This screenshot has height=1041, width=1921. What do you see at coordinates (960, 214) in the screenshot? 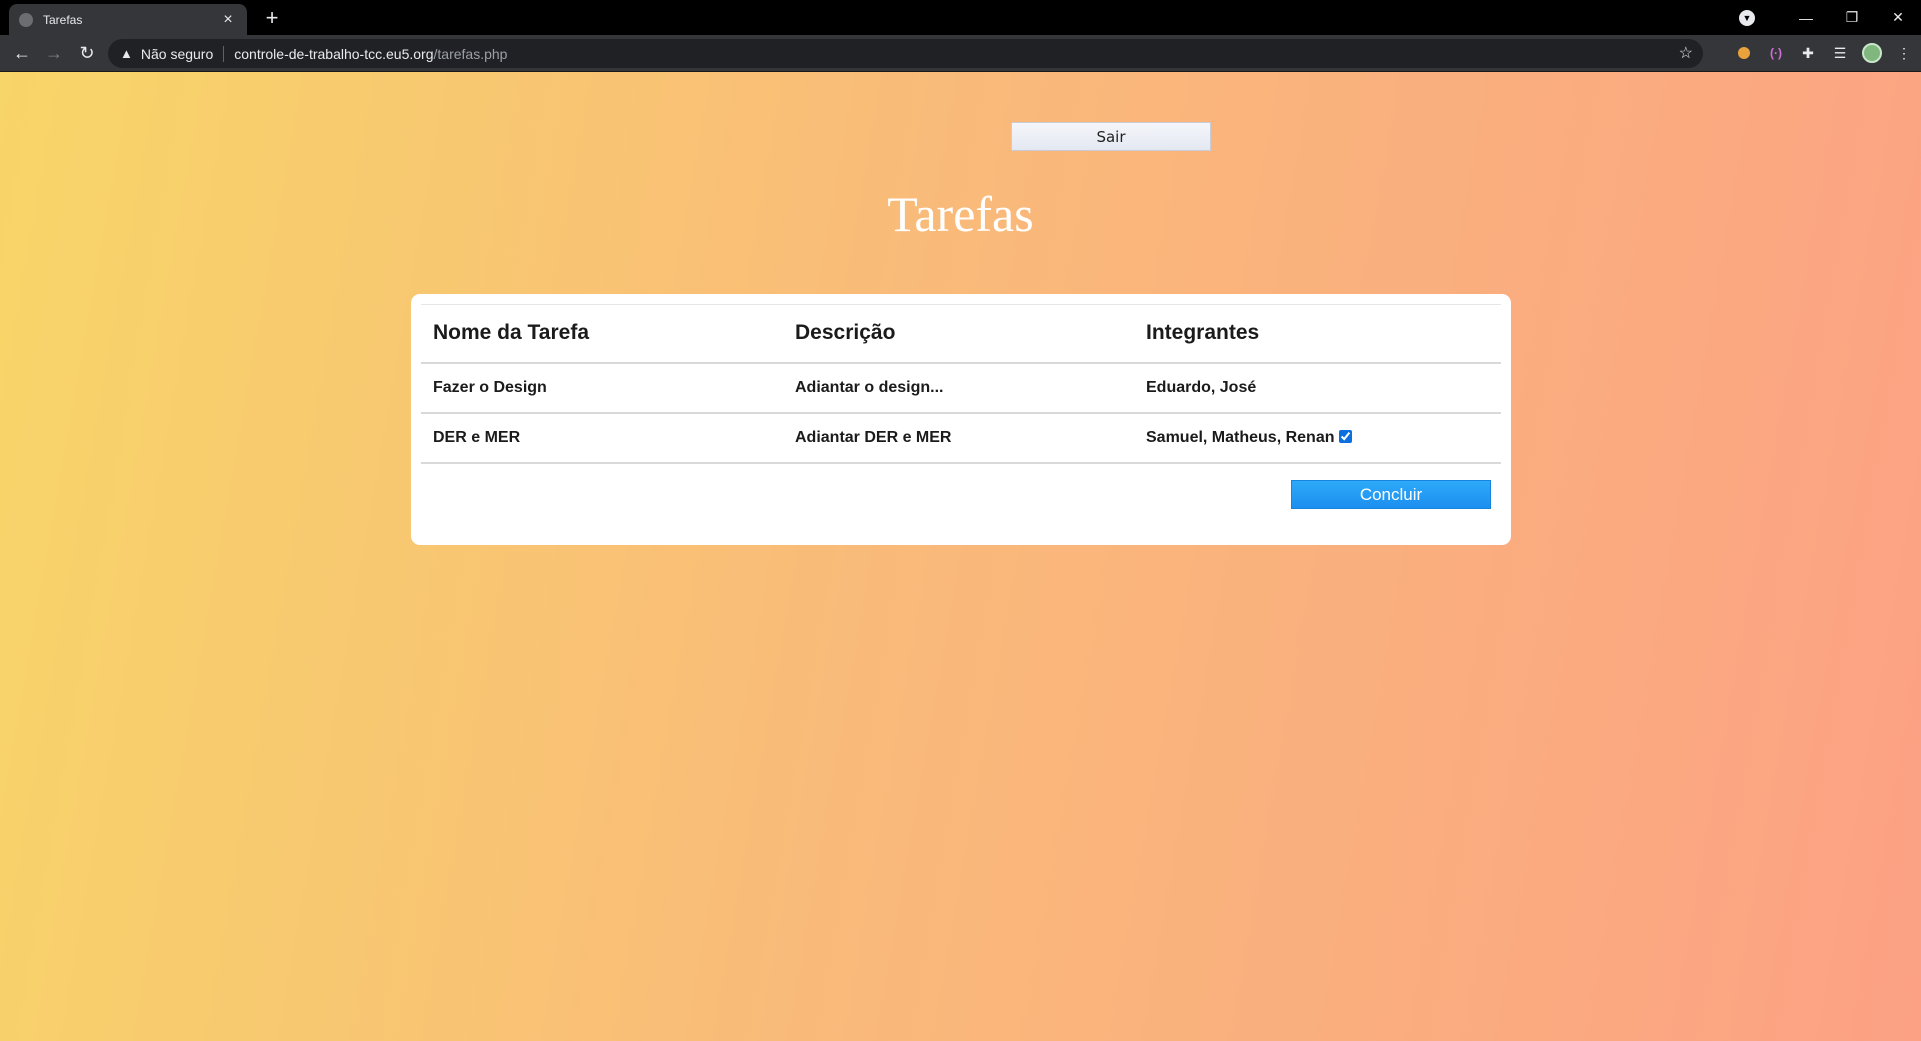
I see `page-title: Tarefas` at bounding box center [960, 214].